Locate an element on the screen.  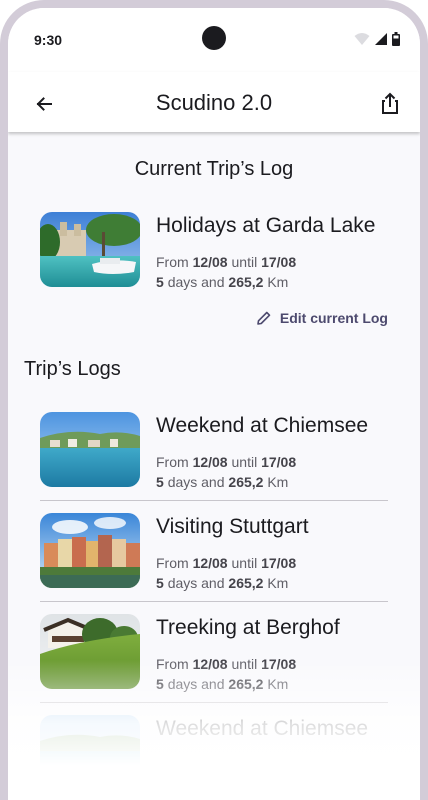
current-trip-heading: Current Trip’s Log is located at coordinates (214, 169).